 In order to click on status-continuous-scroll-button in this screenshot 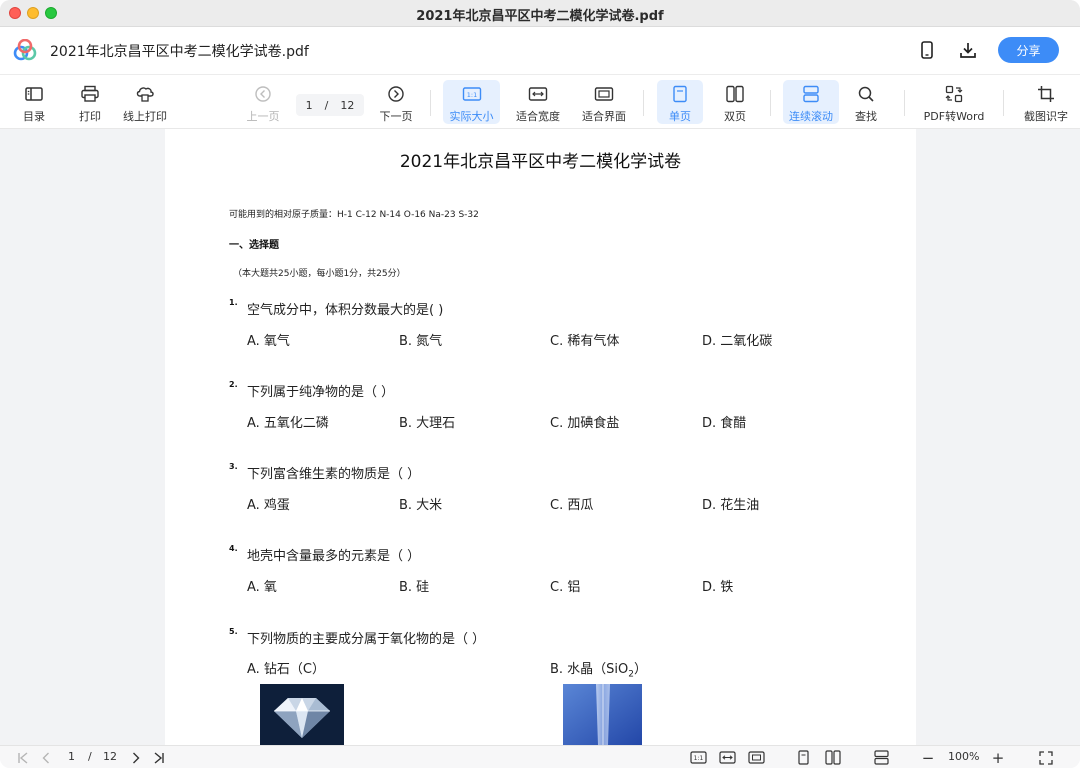, I will do `click(881, 757)`.